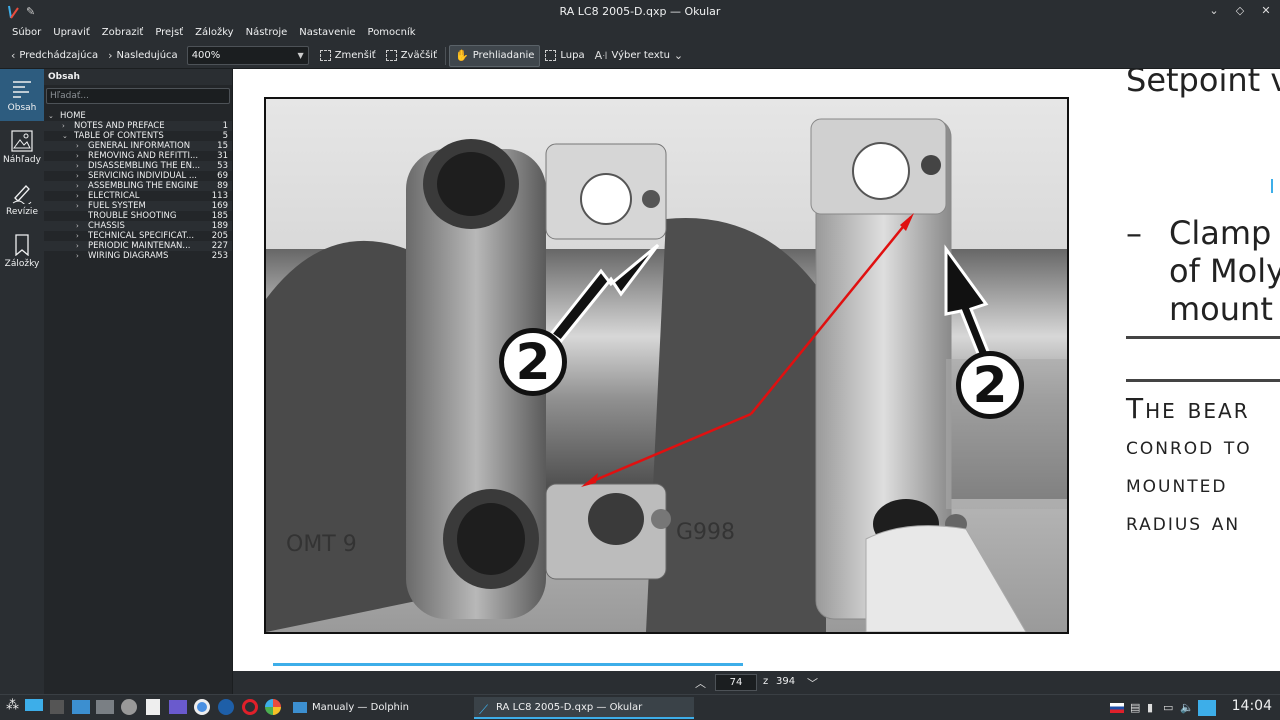  I want to click on okular-app-icon, so click(13, 12).